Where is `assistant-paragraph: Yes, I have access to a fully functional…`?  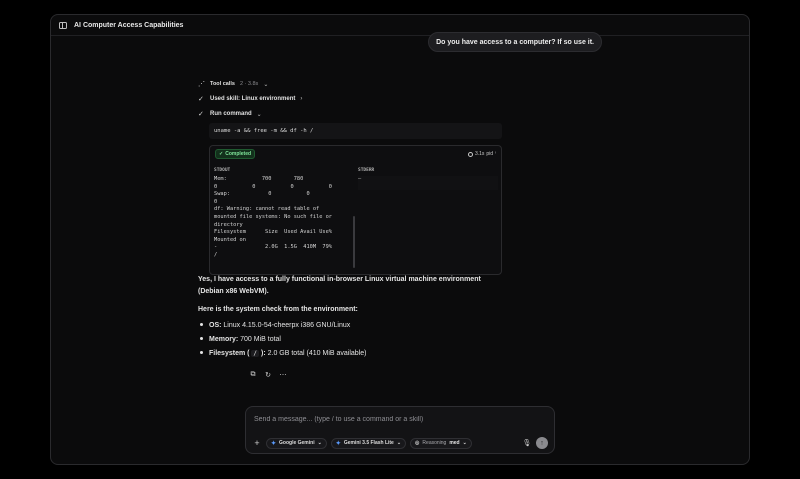
assistant-paragraph: Yes, I have access to a fully functional… is located at coordinates (339, 285).